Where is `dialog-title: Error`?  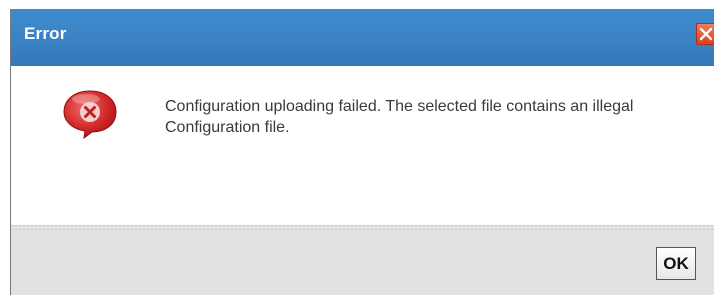 dialog-title: Error is located at coordinates (45, 33).